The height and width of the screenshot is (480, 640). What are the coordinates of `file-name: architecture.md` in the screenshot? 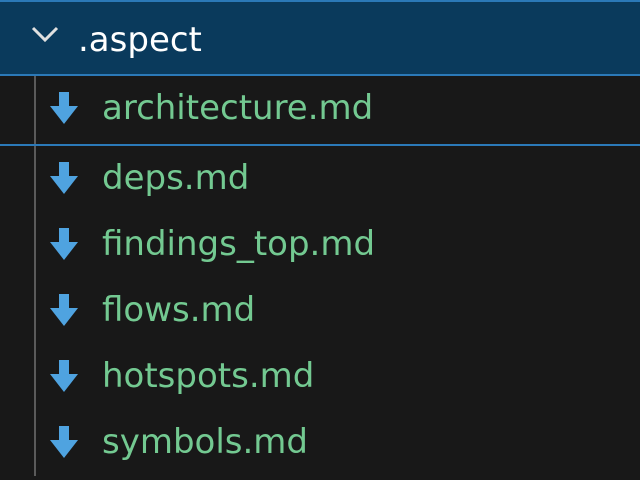 It's located at (238, 108).